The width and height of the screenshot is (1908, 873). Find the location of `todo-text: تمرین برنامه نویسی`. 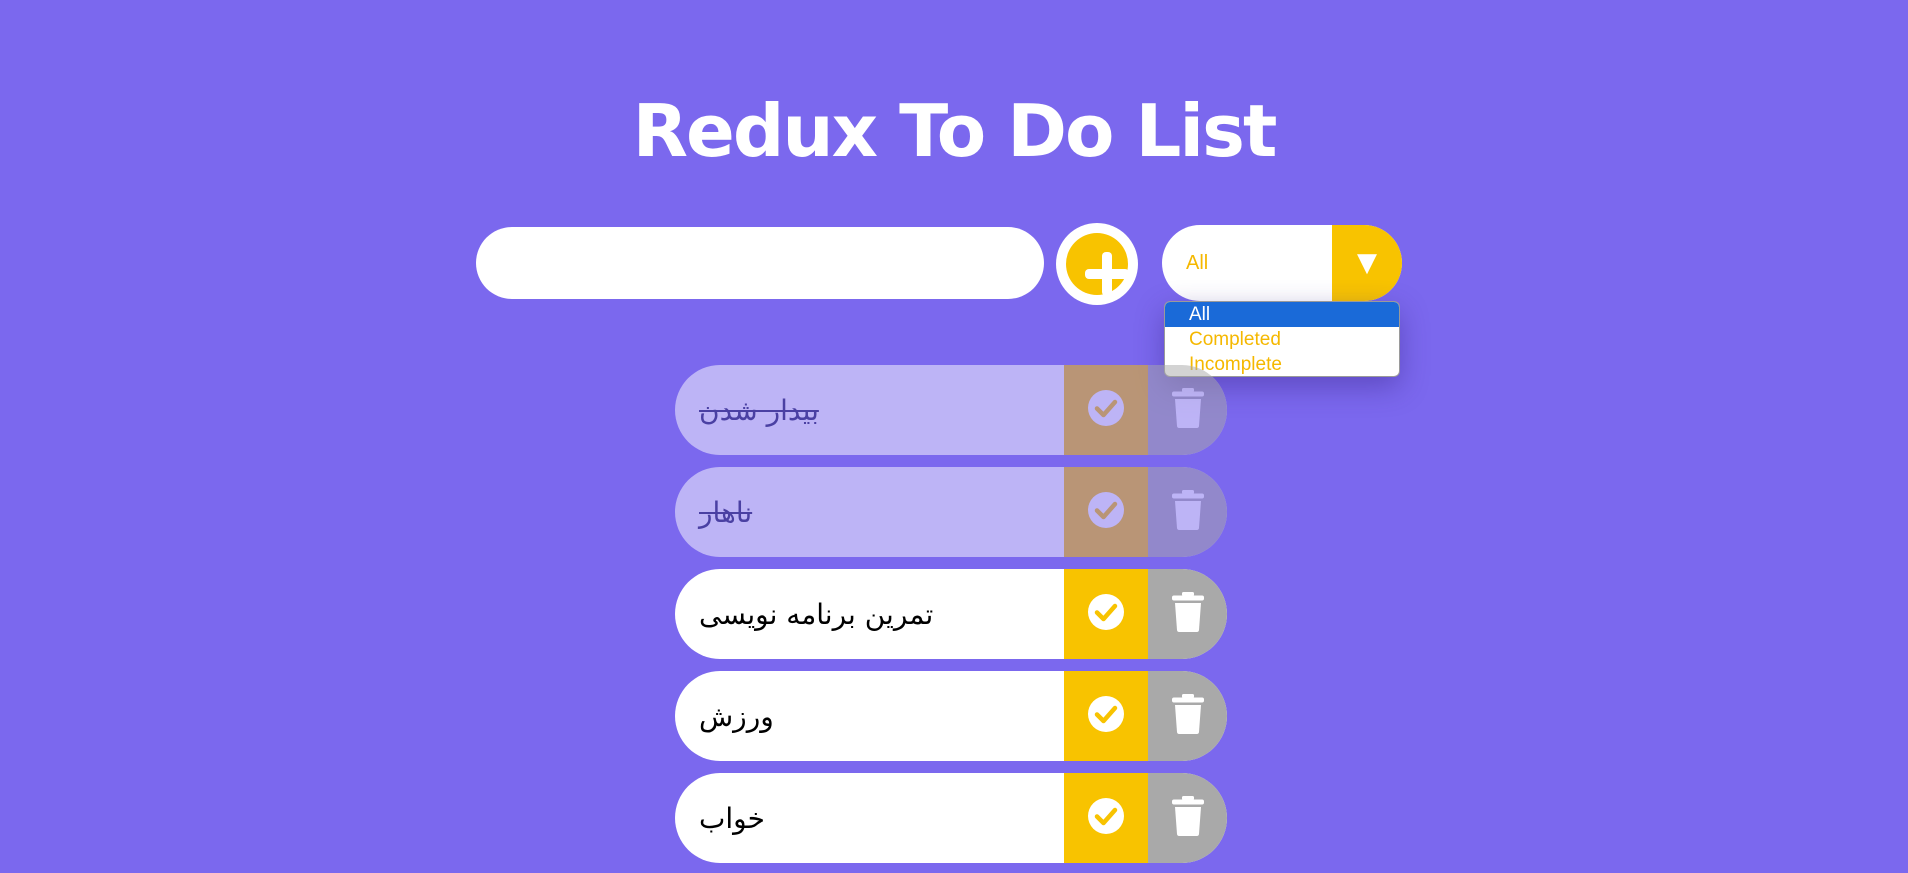

todo-text: تمرین برنامه نویسی is located at coordinates (816, 614).